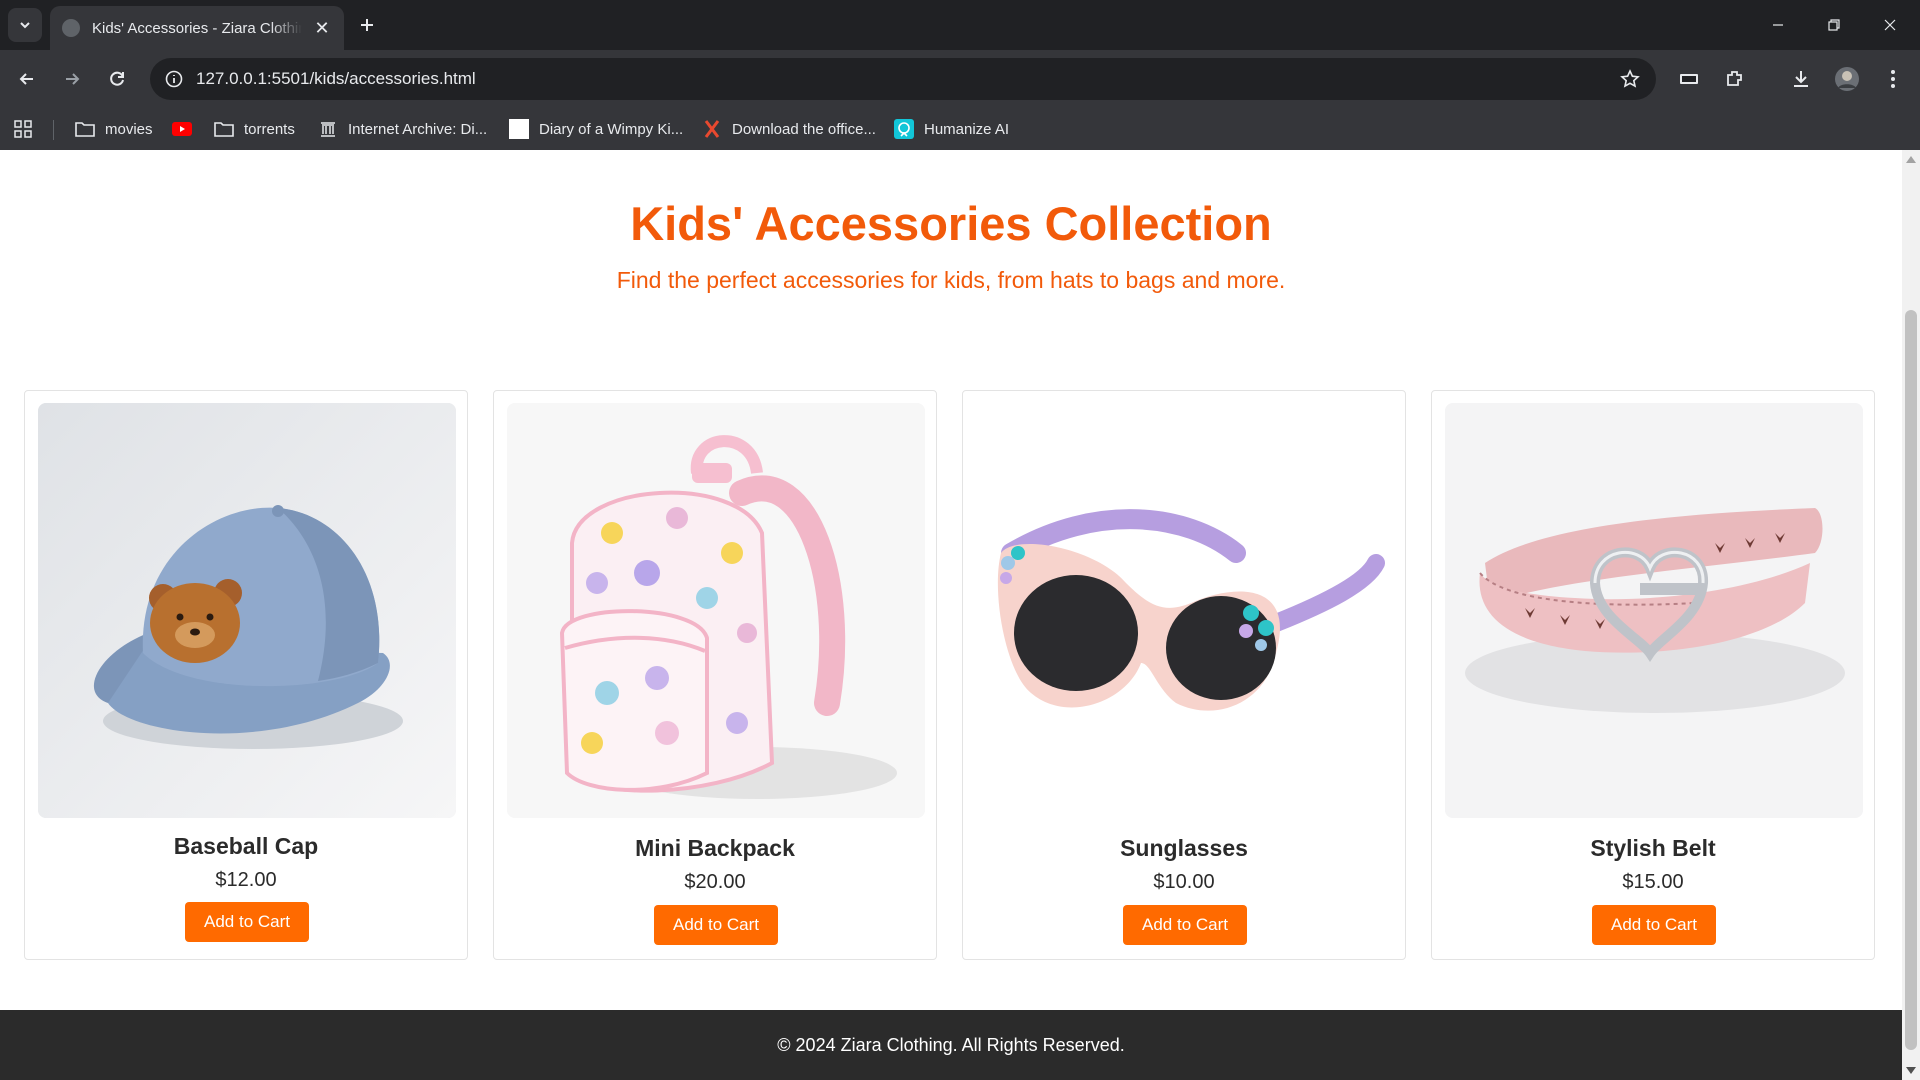 This screenshot has width=1920, height=1080. What do you see at coordinates (1653, 848) in the screenshot?
I see `product-name: Stylish Belt` at bounding box center [1653, 848].